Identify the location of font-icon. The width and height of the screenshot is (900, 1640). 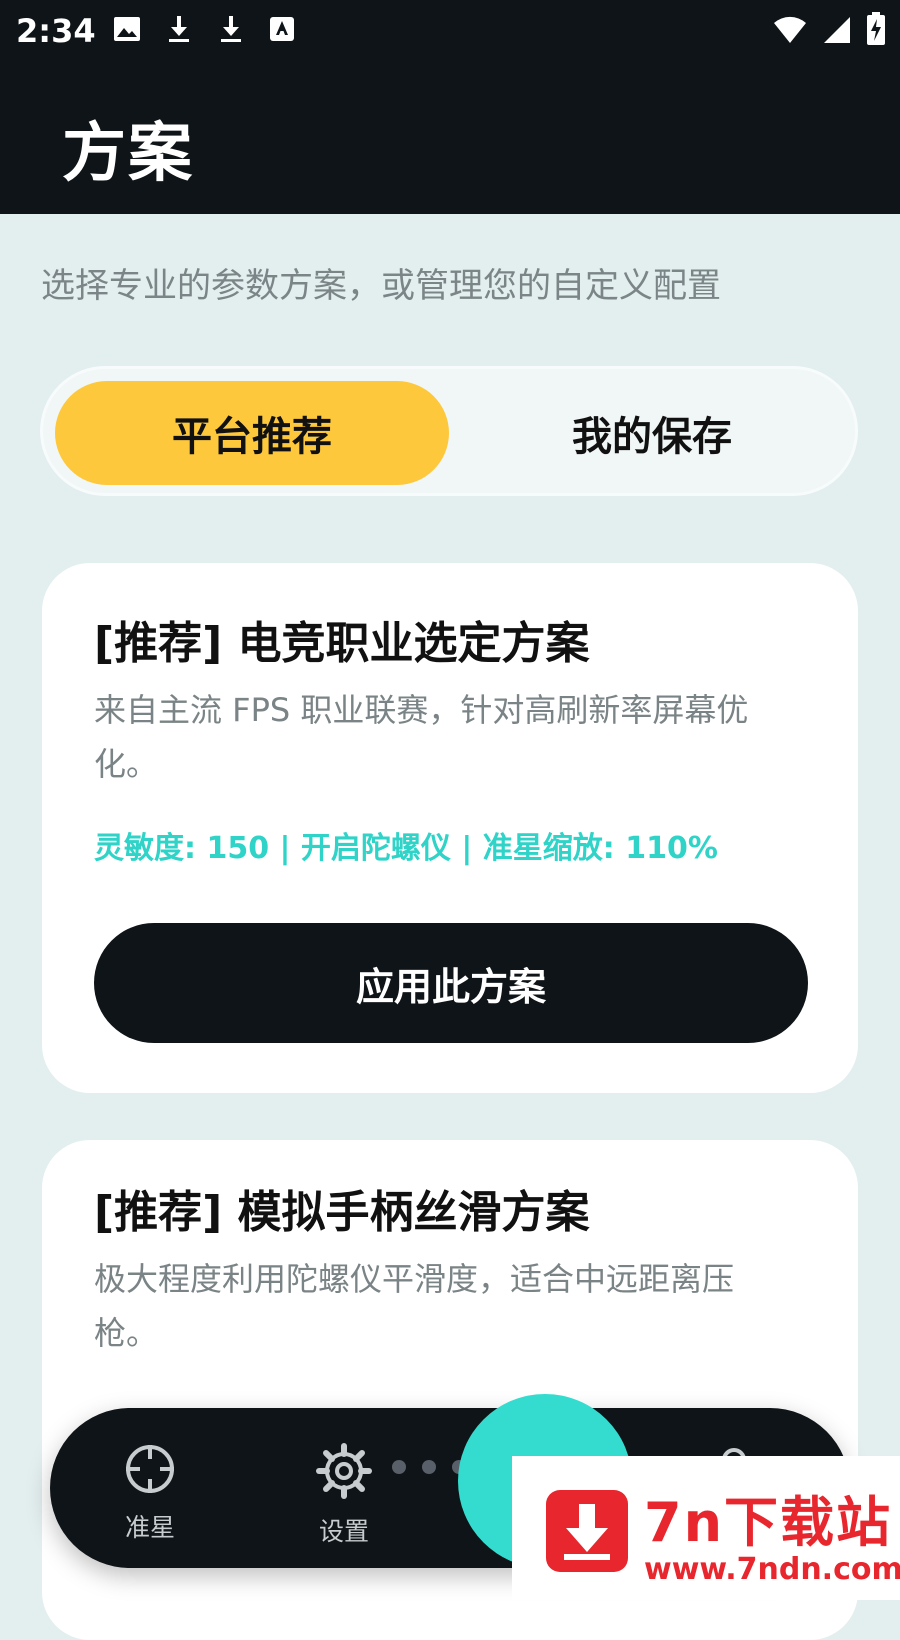
(282, 29).